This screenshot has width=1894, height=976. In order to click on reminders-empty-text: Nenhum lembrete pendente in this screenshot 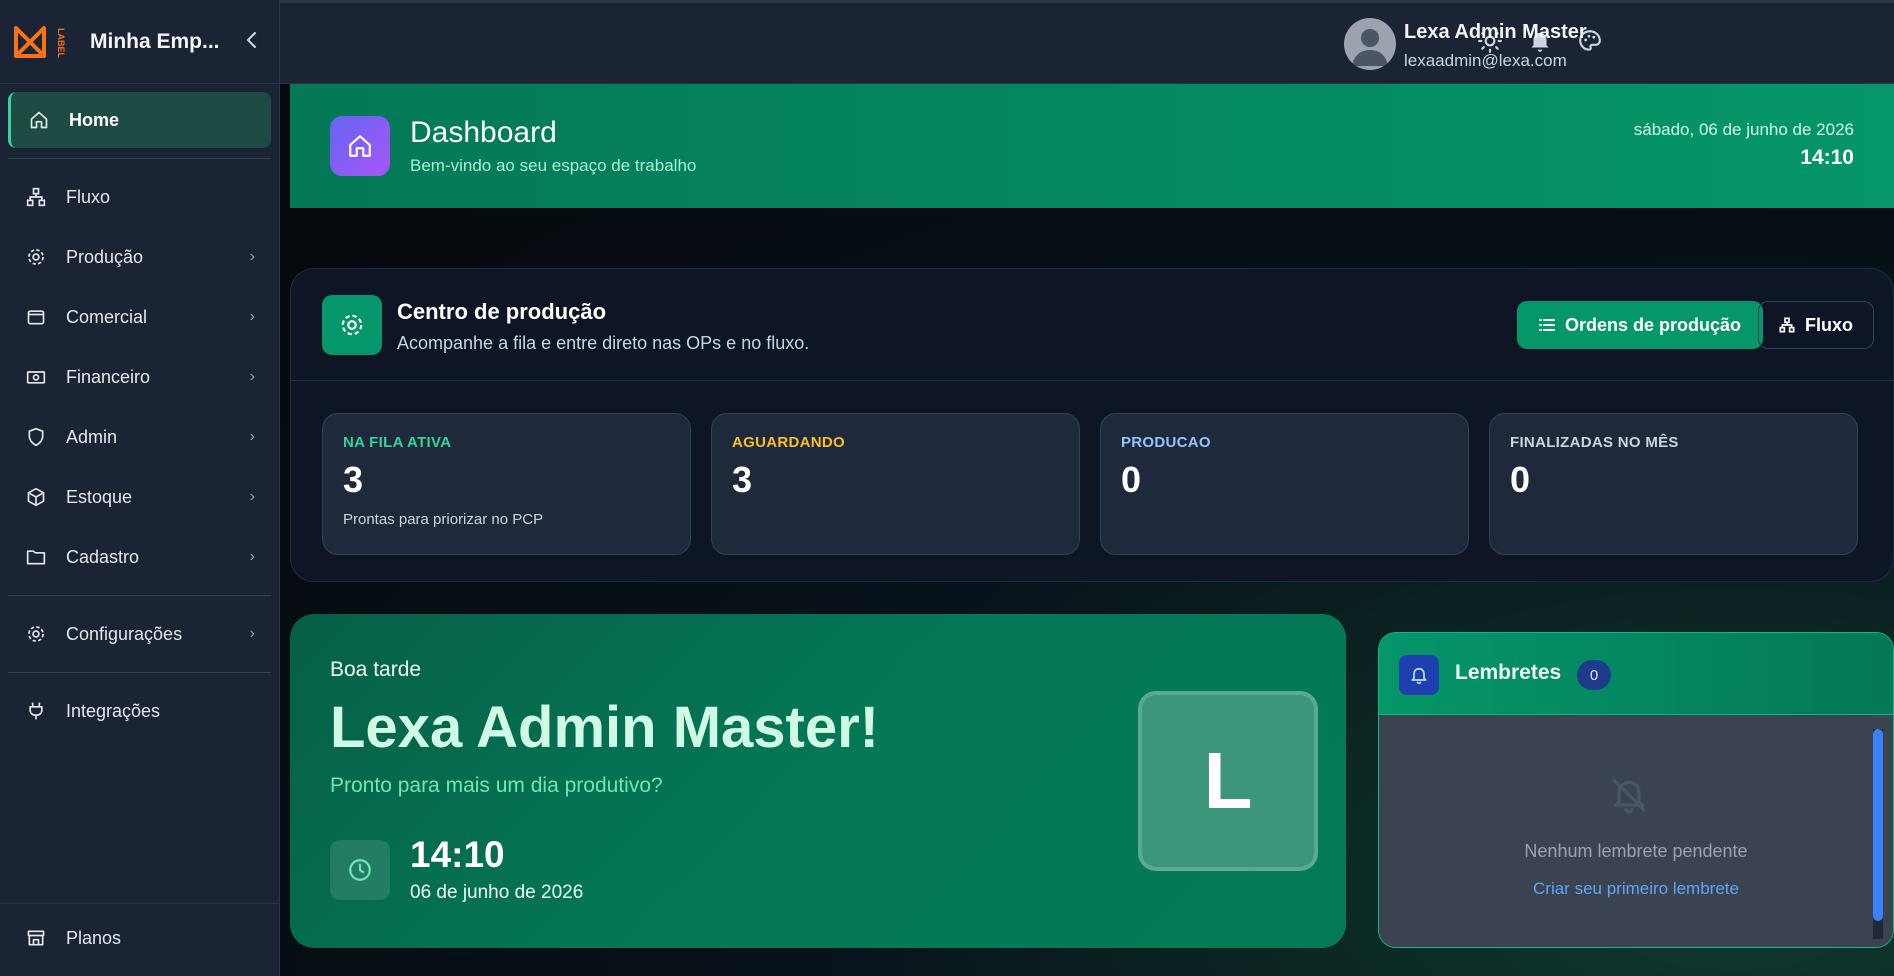, I will do `click(1636, 851)`.